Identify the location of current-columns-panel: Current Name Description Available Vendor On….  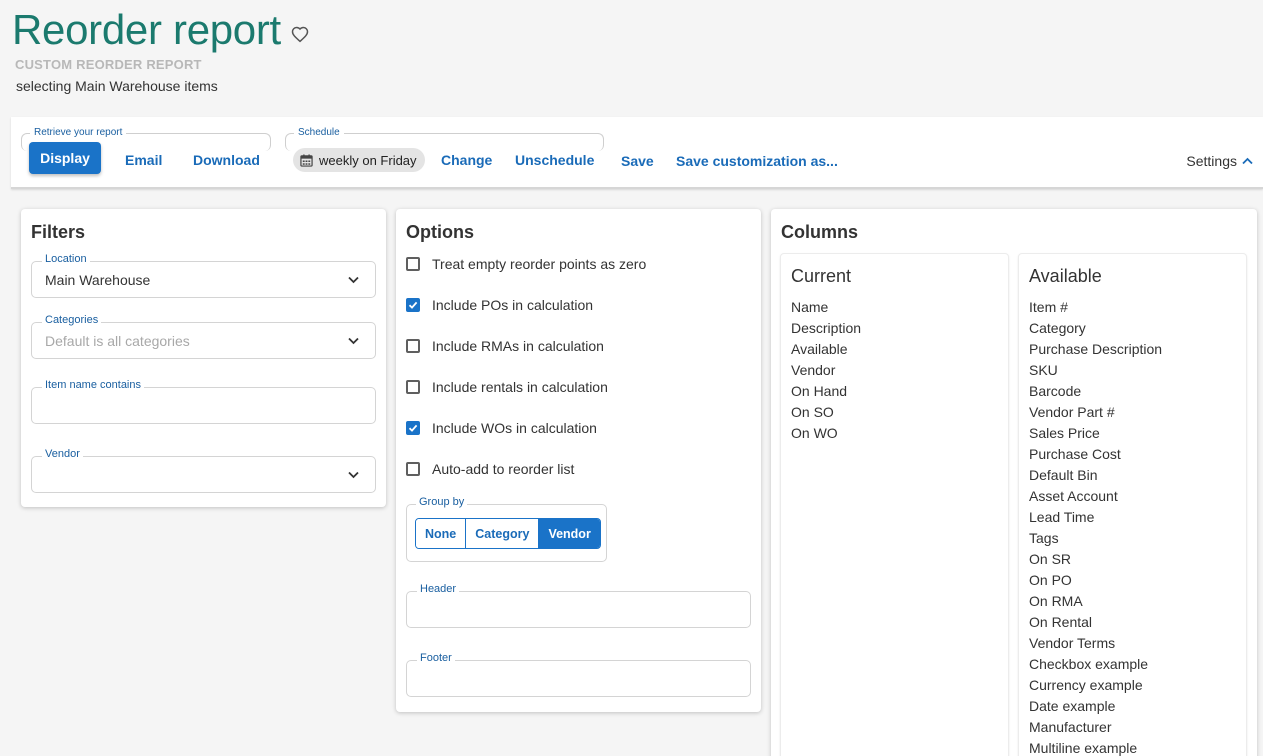
(894, 504).